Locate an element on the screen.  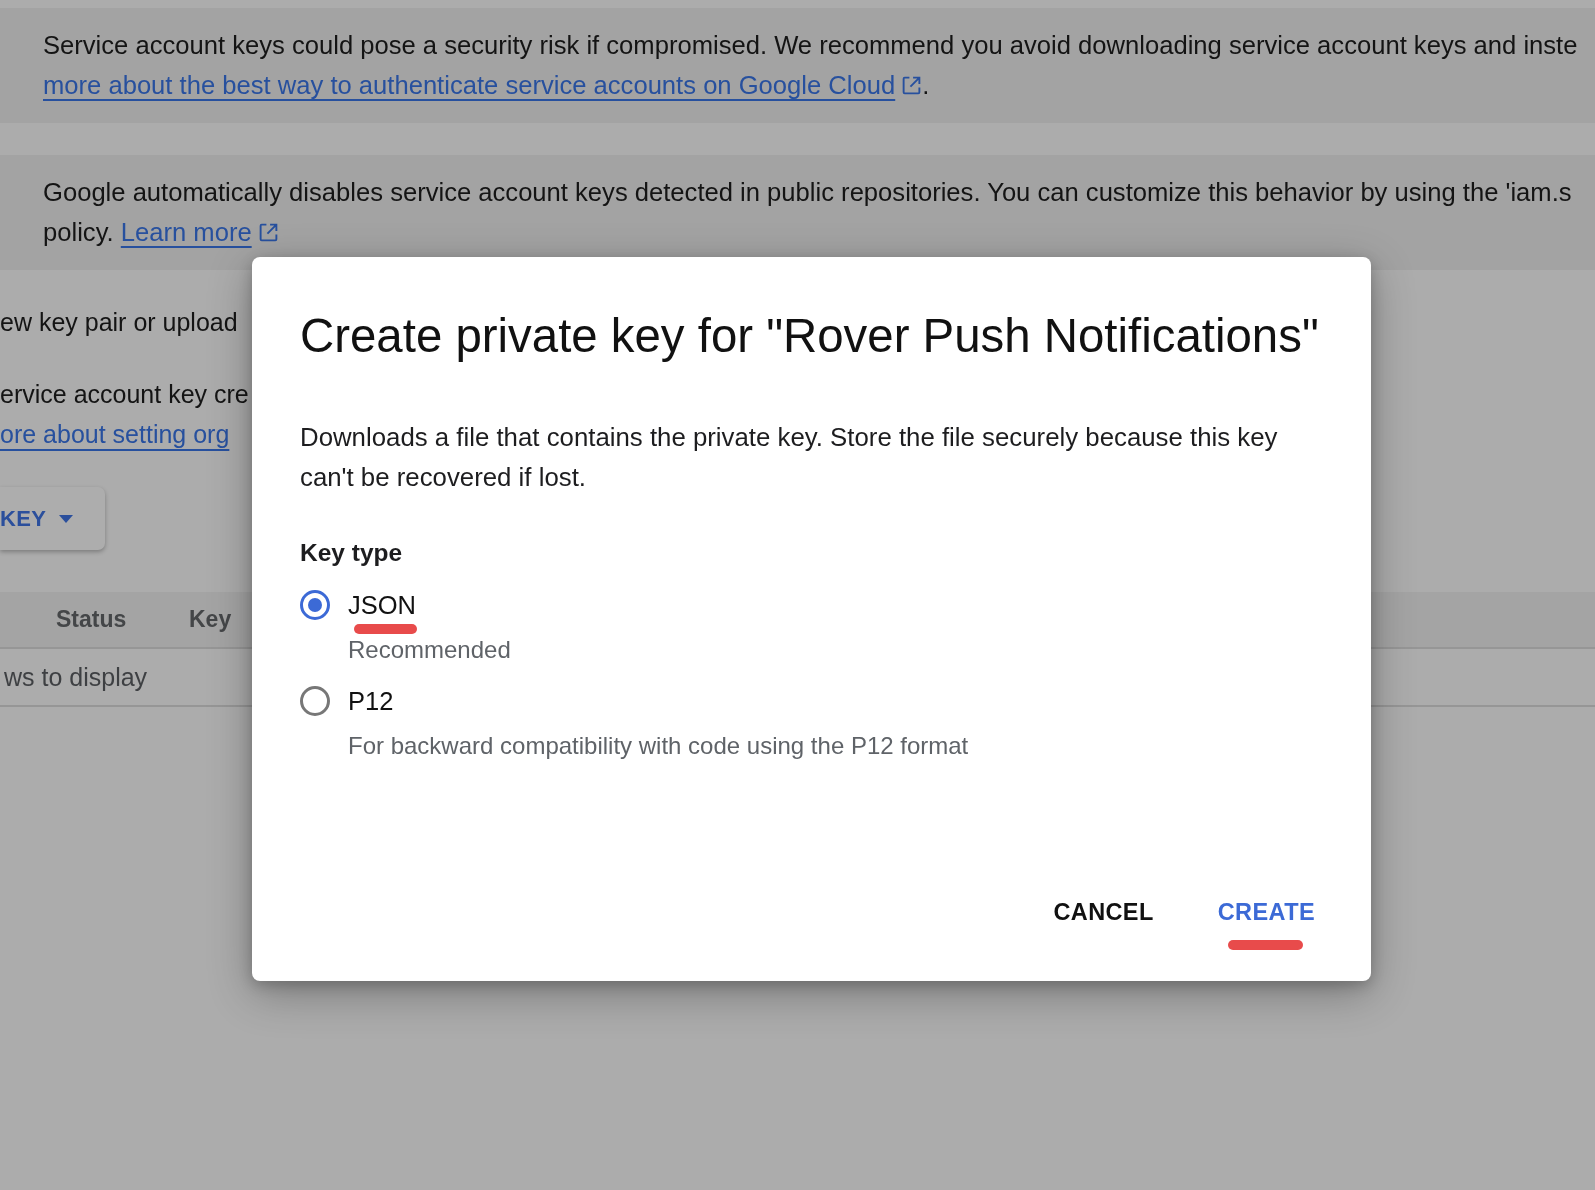
radio-label: P12 is located at coordinates (371, 701).